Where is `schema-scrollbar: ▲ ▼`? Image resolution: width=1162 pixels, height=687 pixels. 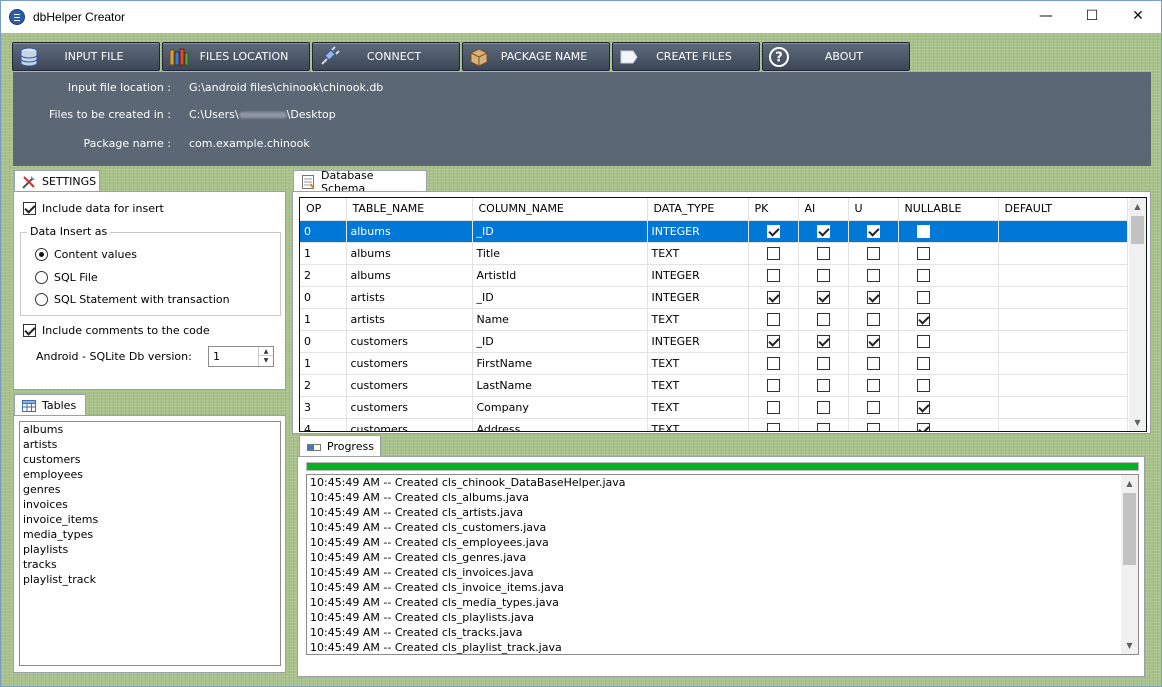
schema-scrollbar: ▲ ▼ is located at coordinates (1137, 314).